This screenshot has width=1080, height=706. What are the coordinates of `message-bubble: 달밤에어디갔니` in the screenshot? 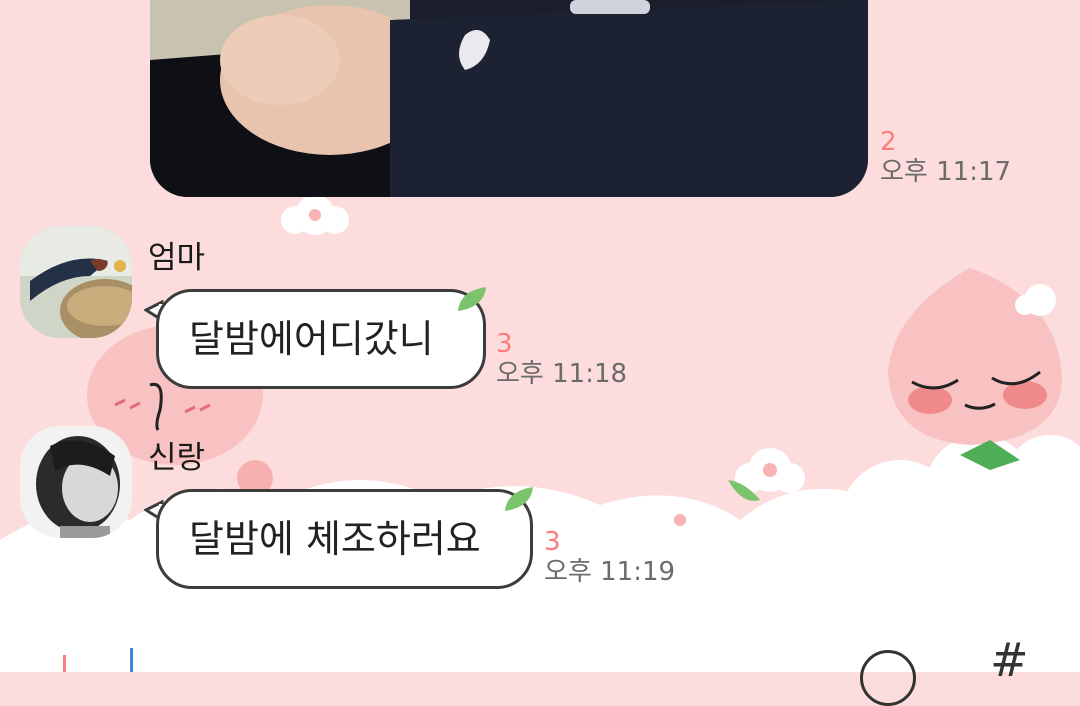 It's located at (321, 339).